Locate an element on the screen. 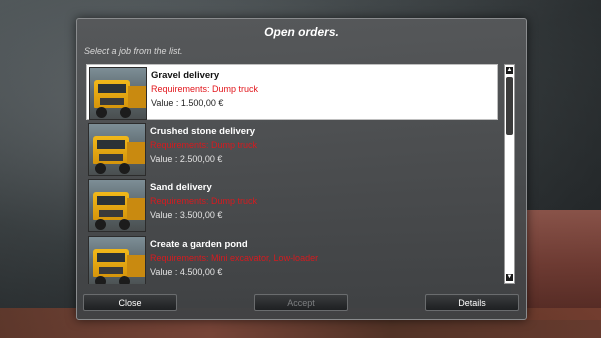 Image resolution: width=601 pixels, height=338 pixels. job-list-scrollbar: ▲ ▼ is located at coordinates (509, 174).